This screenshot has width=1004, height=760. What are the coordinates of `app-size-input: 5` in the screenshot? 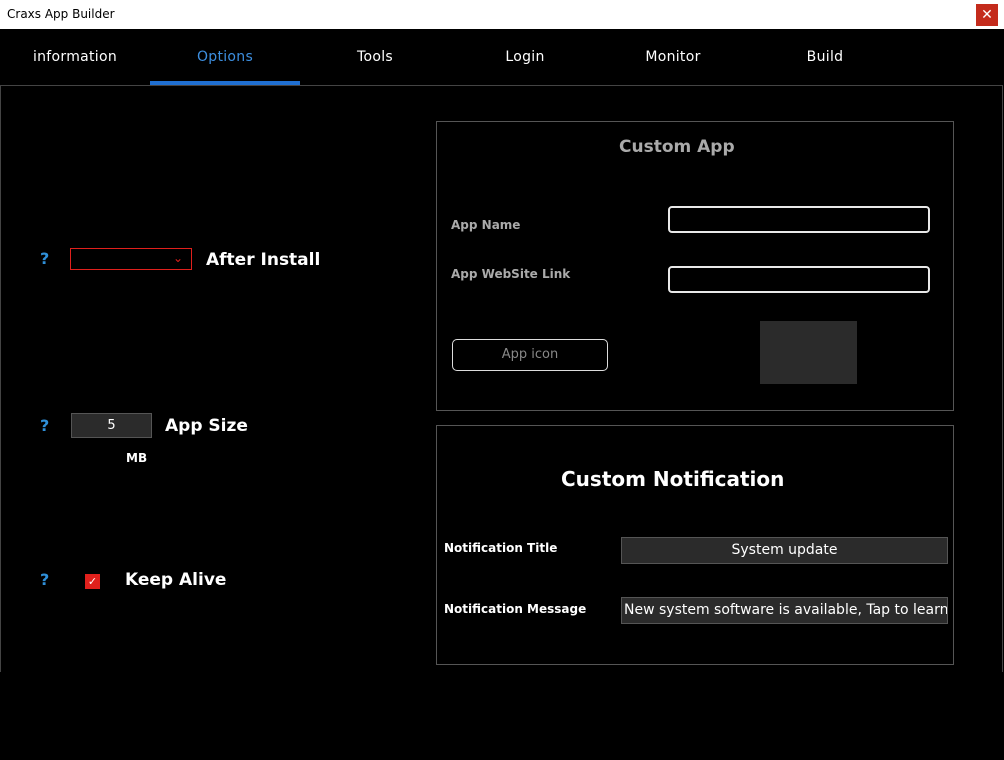 It's located at (111, 425).